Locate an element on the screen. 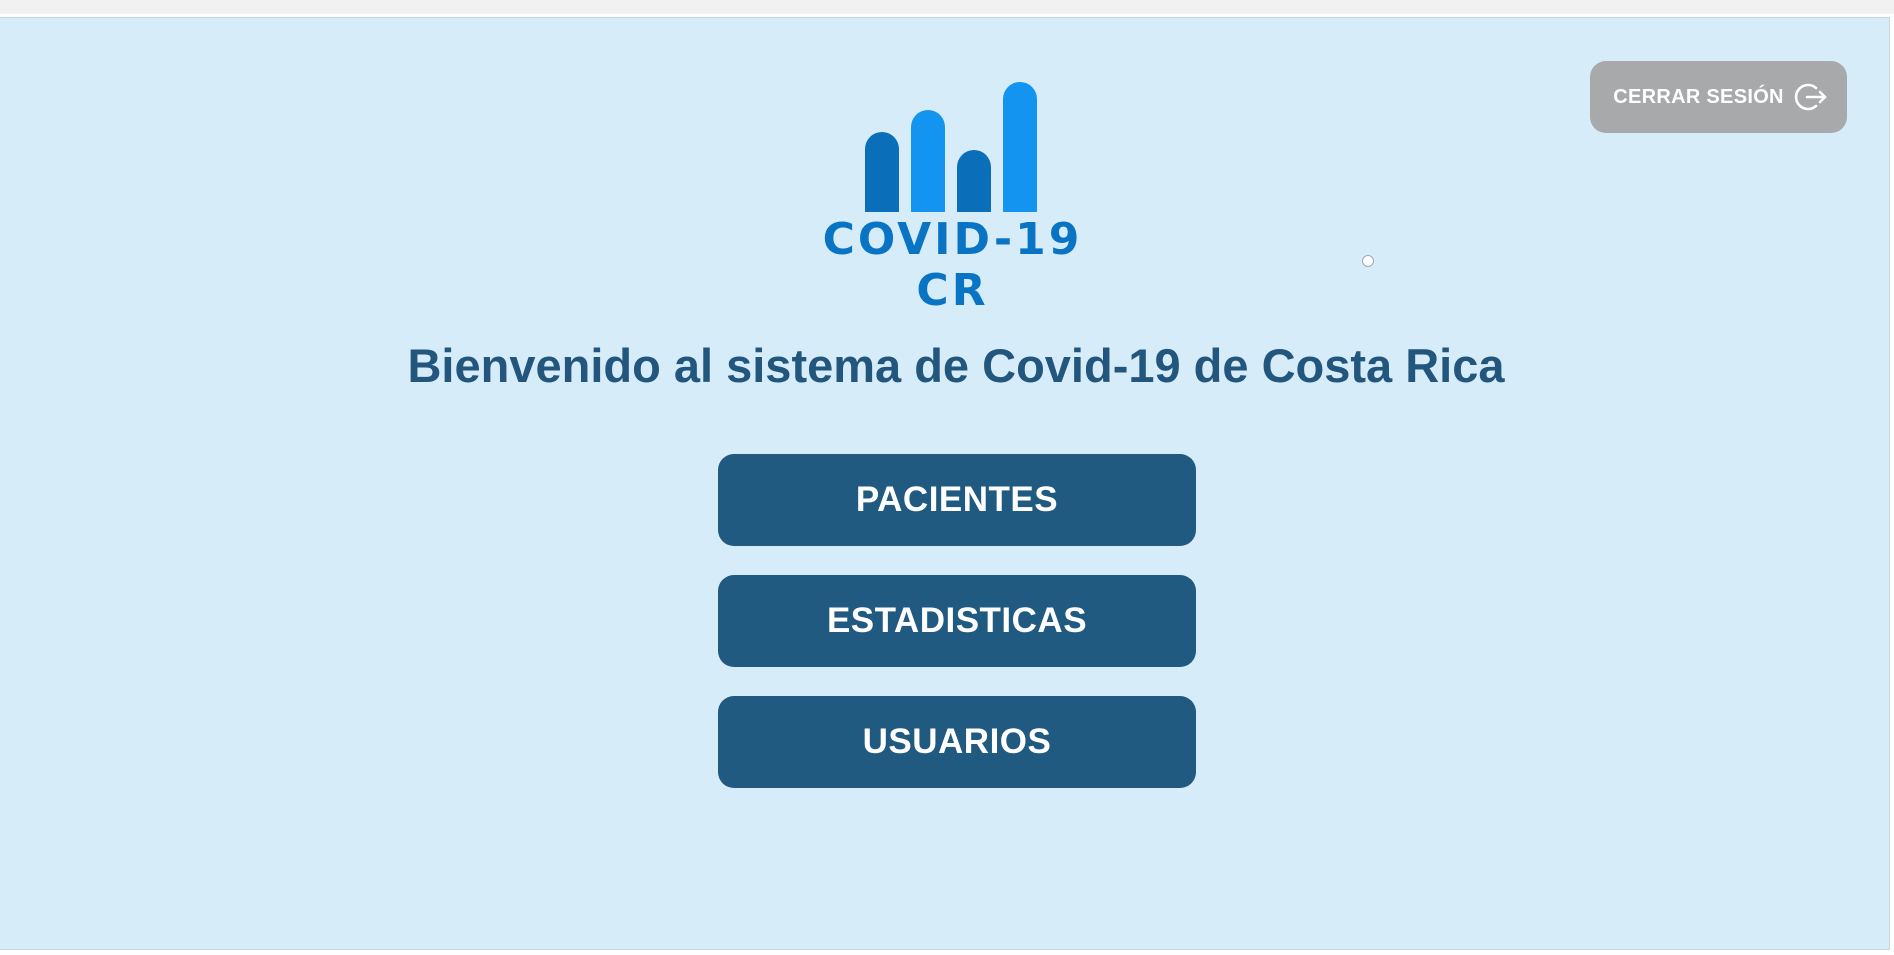 This screenshot has height=955, width=1894. usuarios-button: USUARIOS is located at coordinates (957, 742).